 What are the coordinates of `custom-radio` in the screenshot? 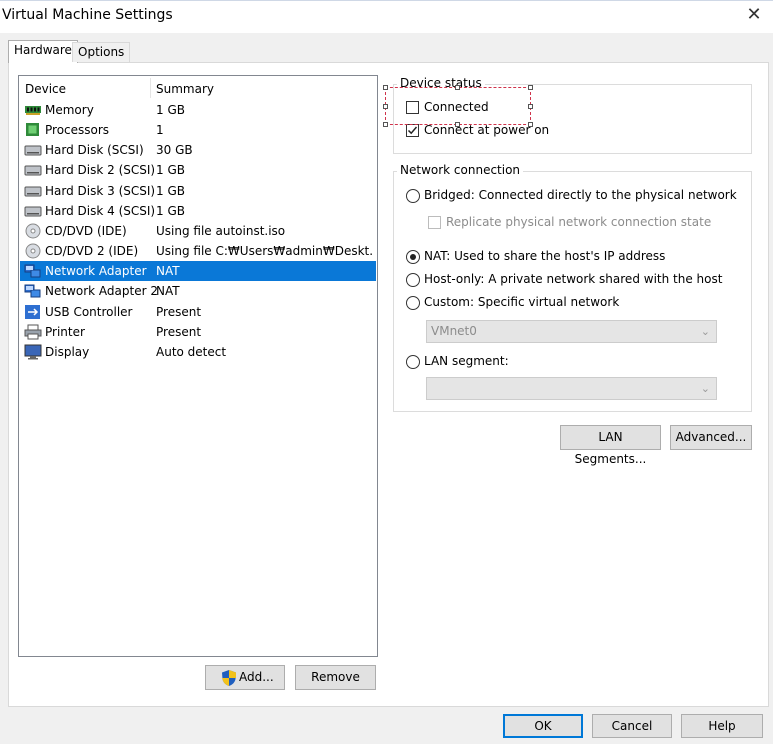 It's located at (413, 303).